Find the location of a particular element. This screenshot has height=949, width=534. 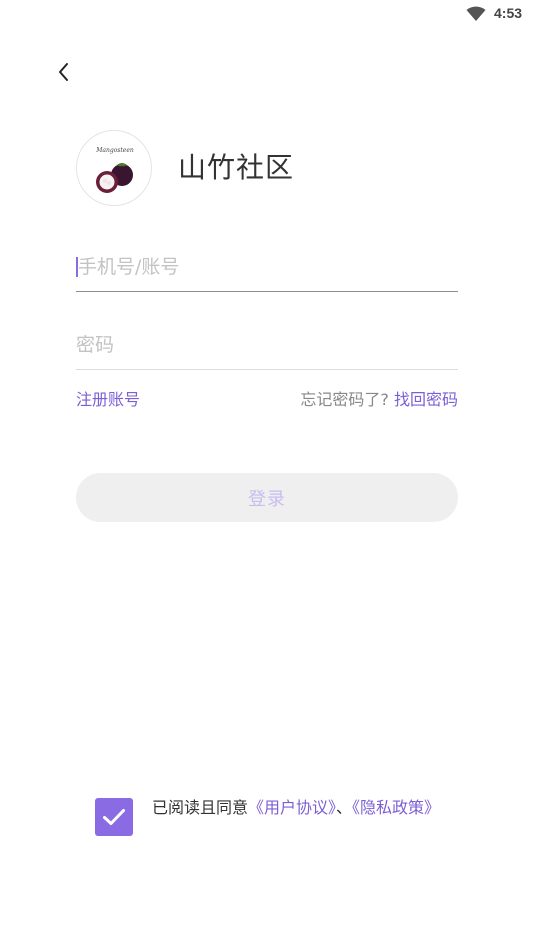

agreement-prefix: 已阅读且同意 is located at coordinates (200, 807).